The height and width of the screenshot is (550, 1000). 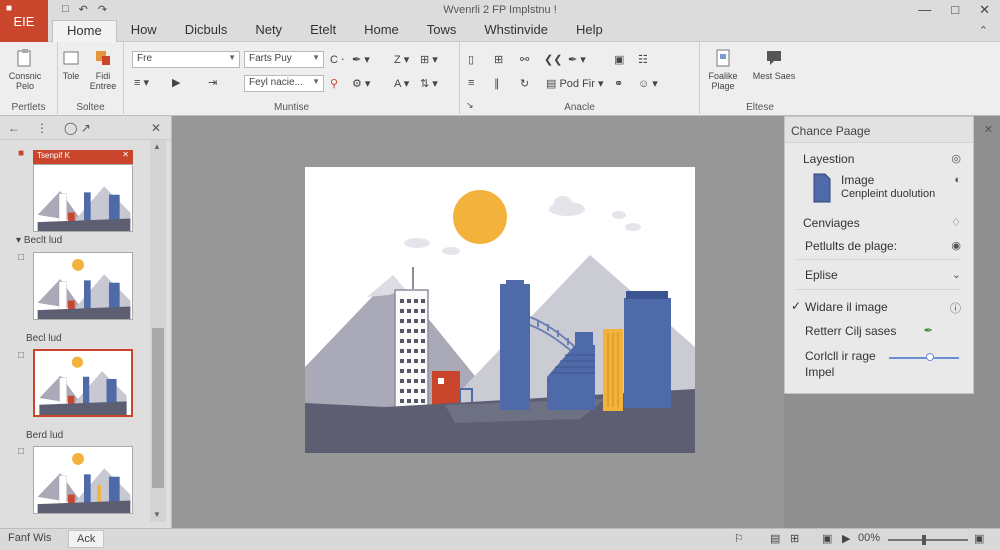 What do you see at coordinates (575, 83) in the screenshot?
I see `pod-fir-button: ▤ Pod Fir ▾` at bounding box center [575, 83].